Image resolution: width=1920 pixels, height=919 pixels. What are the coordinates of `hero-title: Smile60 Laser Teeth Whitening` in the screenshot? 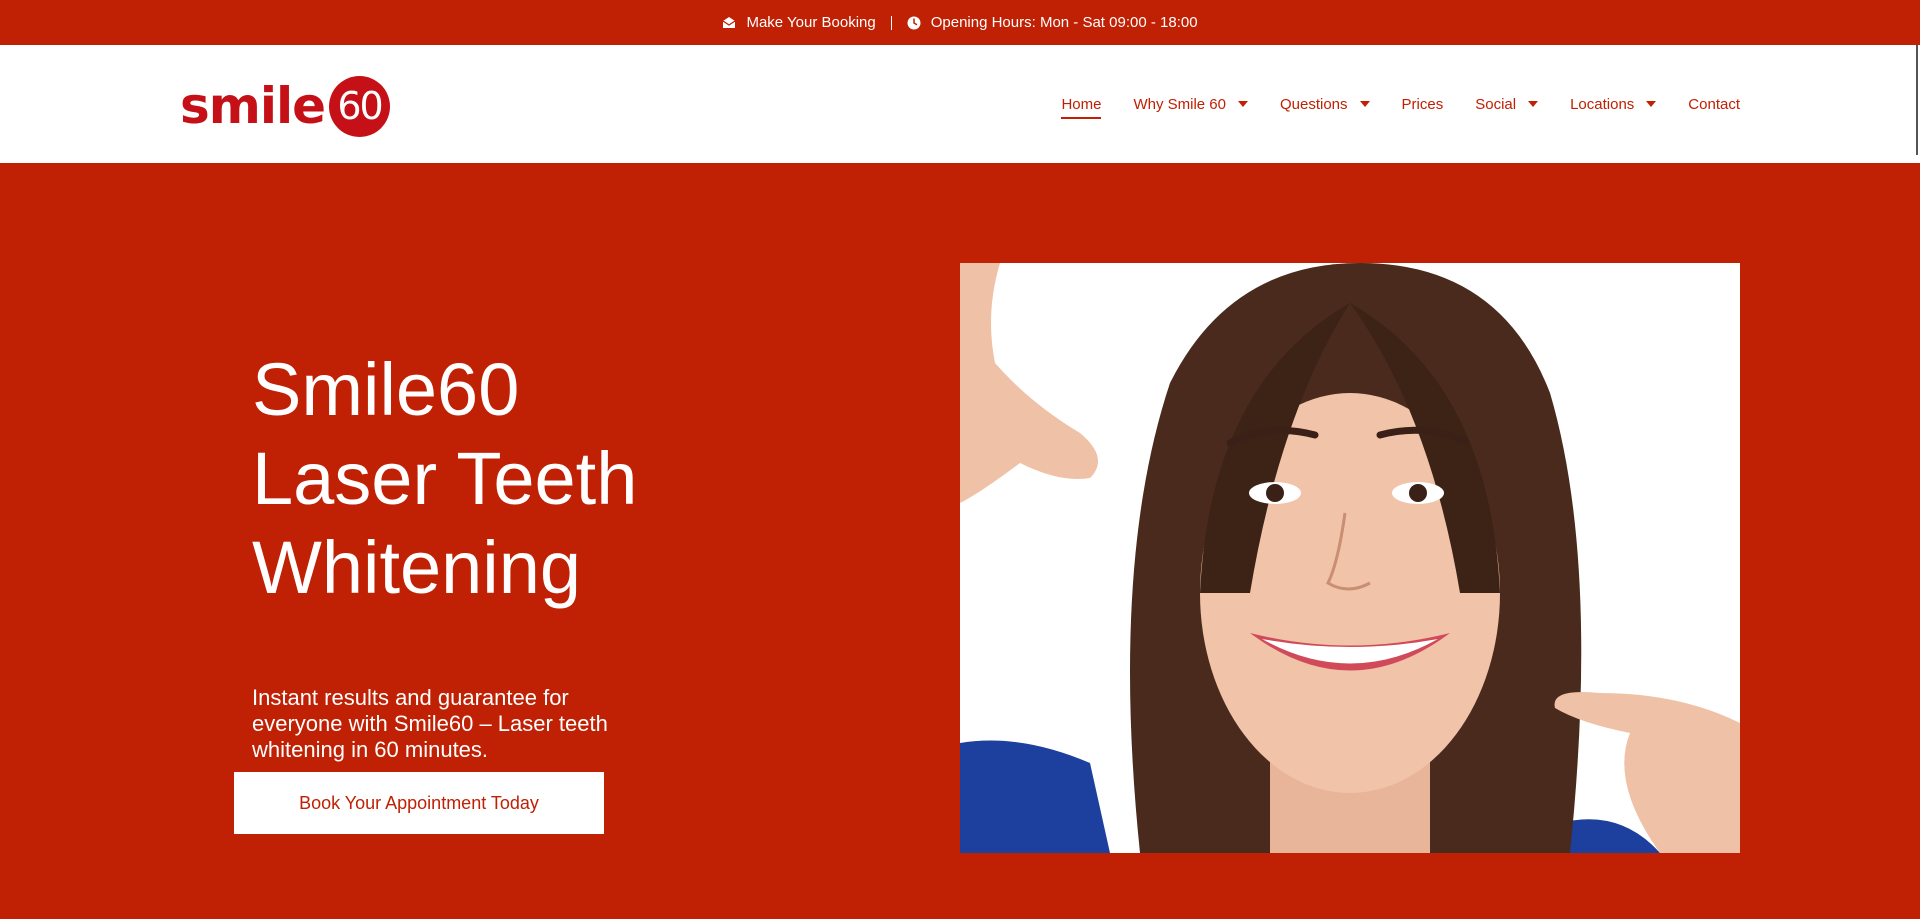 It's located at (512, 478).